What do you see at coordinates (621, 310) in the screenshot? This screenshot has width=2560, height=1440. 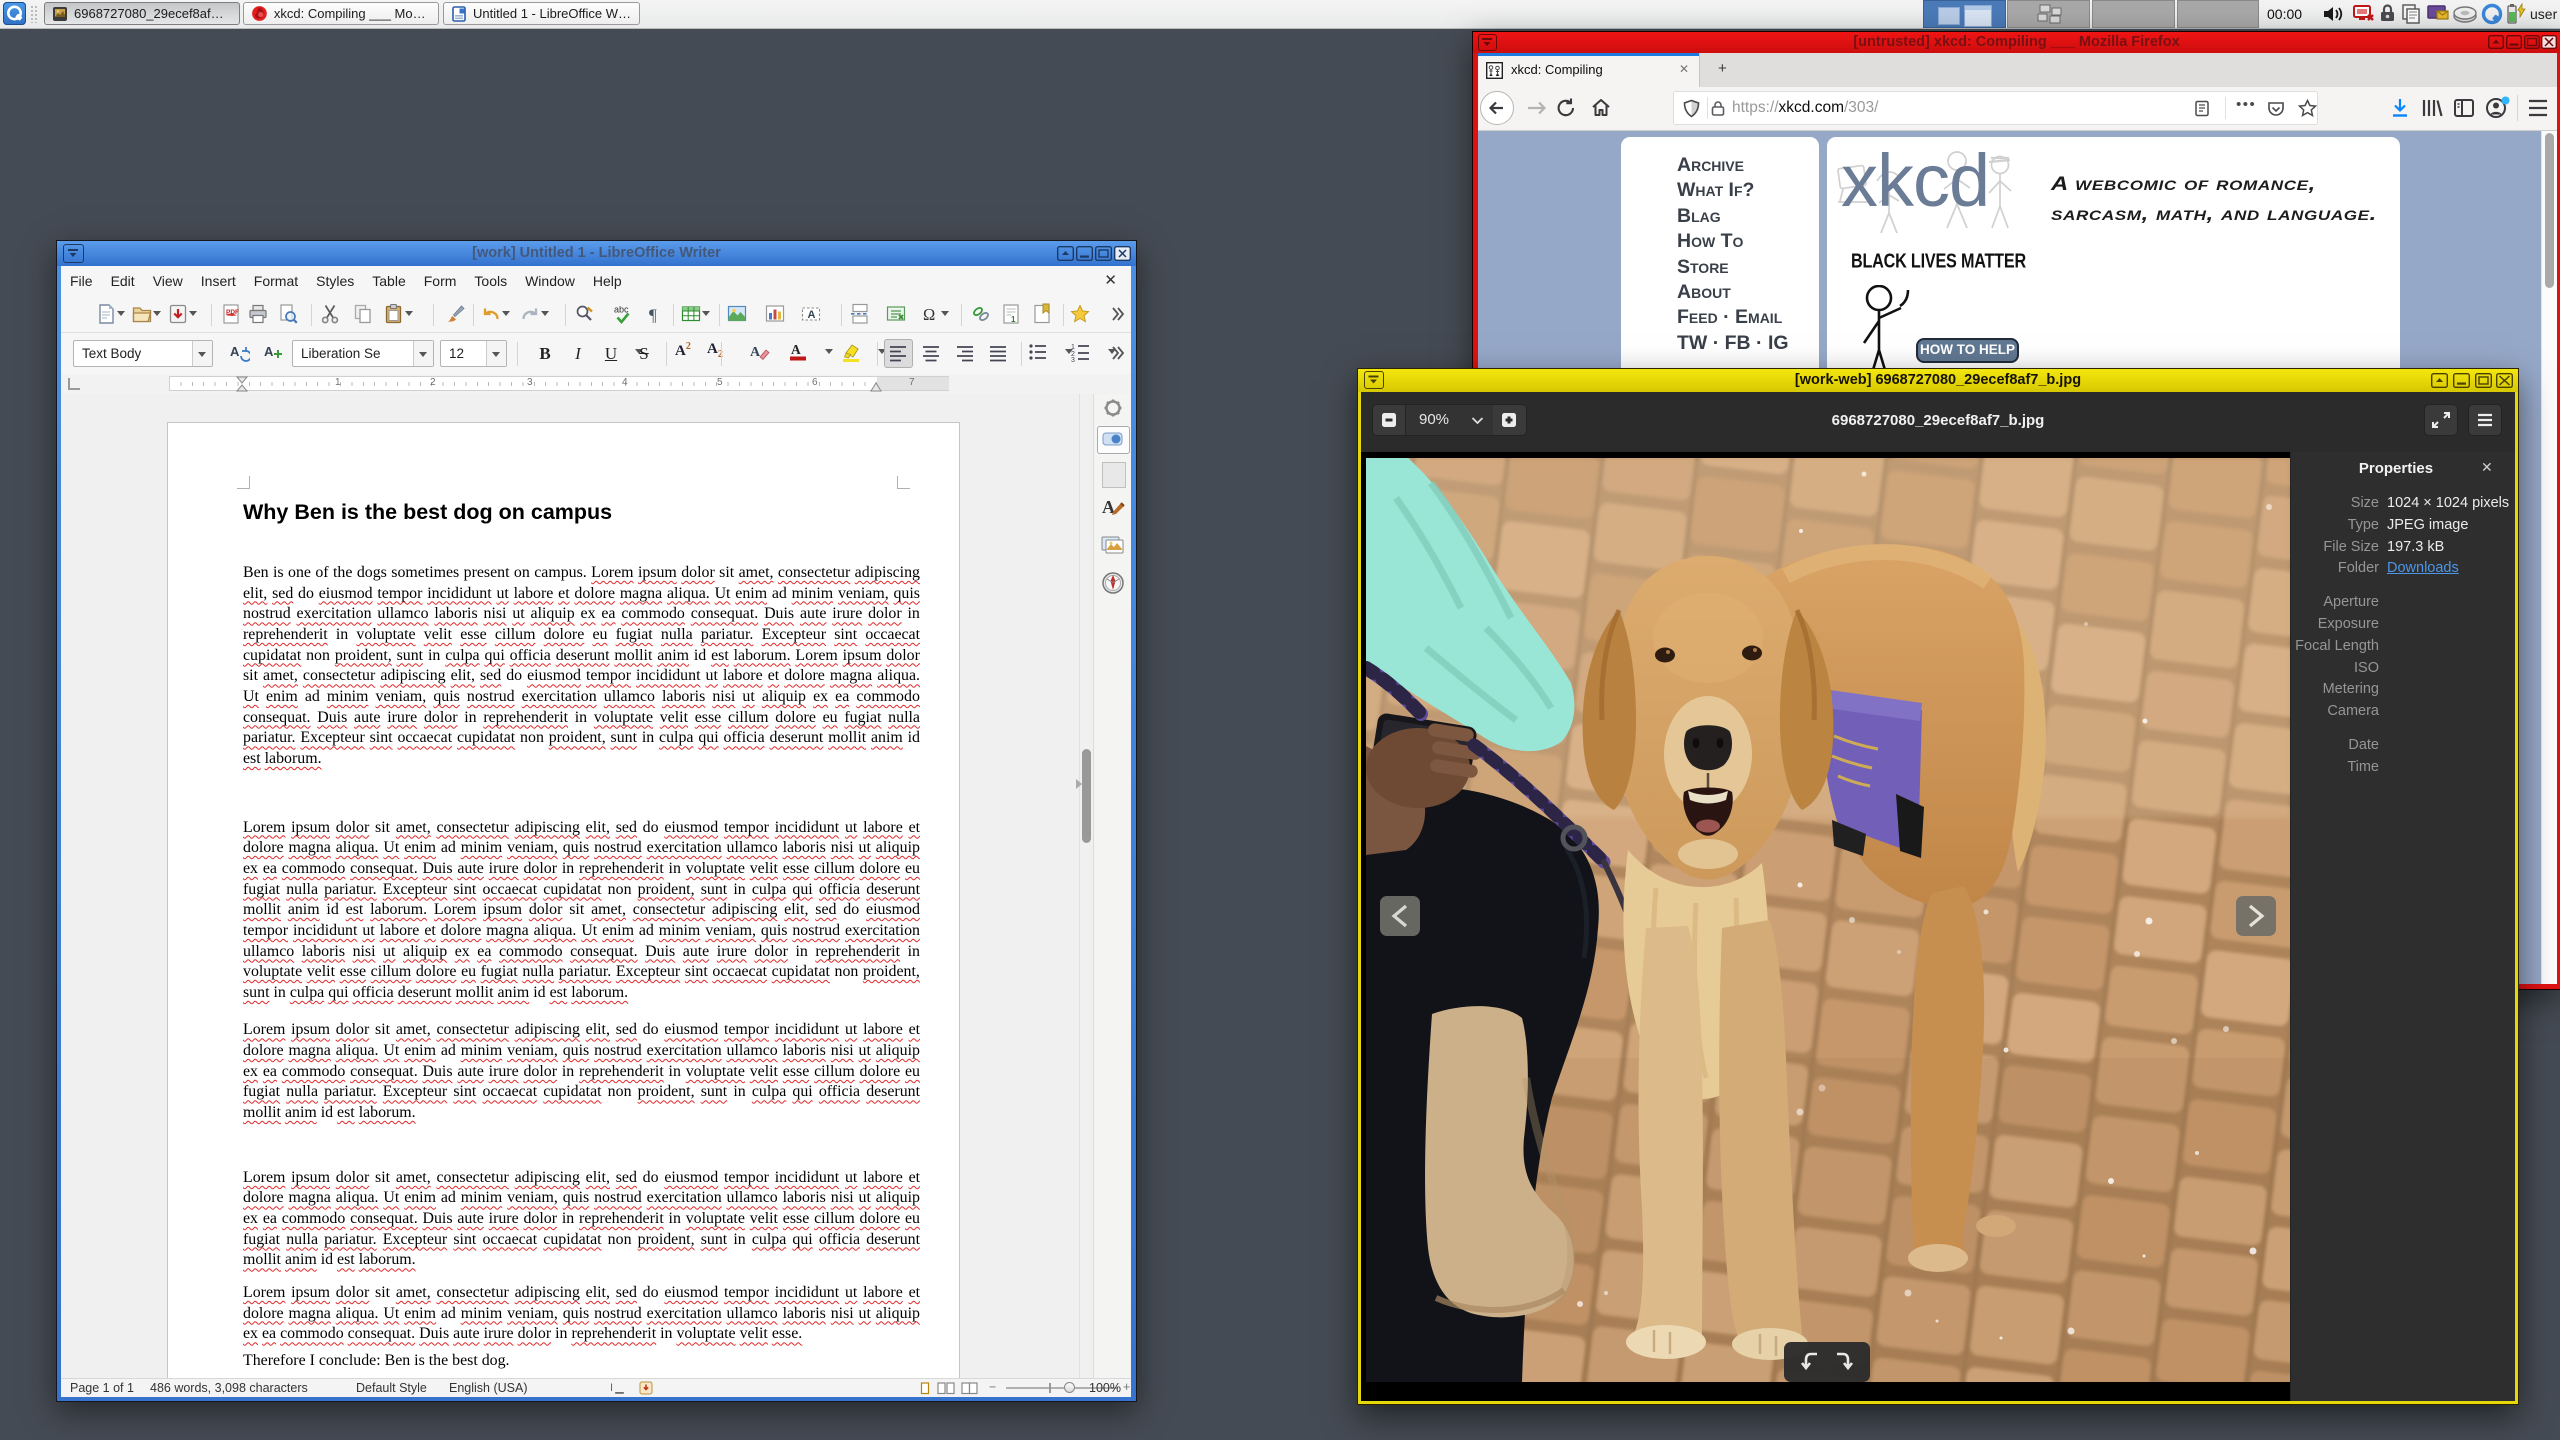 I see `svg-text: abc` at bounding box center [621, 310].